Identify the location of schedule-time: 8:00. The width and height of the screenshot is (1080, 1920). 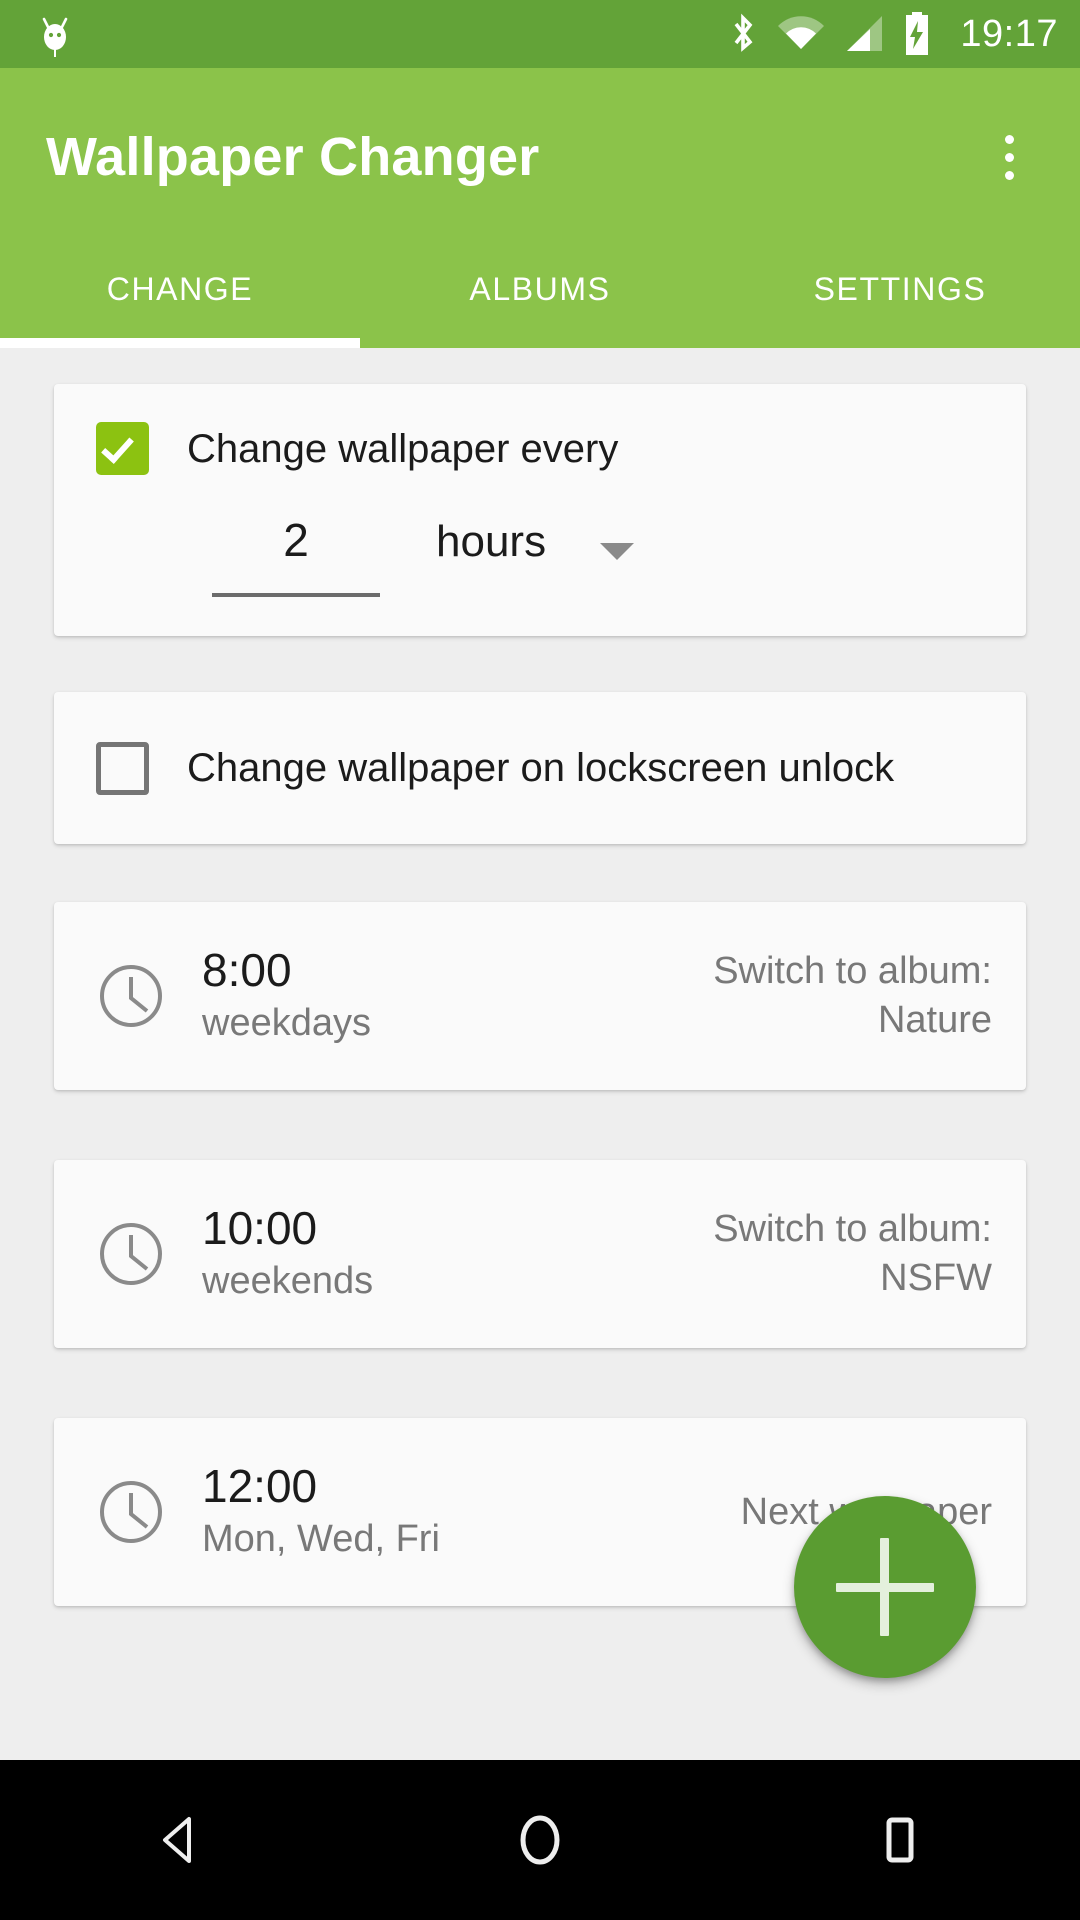
(247, 969).